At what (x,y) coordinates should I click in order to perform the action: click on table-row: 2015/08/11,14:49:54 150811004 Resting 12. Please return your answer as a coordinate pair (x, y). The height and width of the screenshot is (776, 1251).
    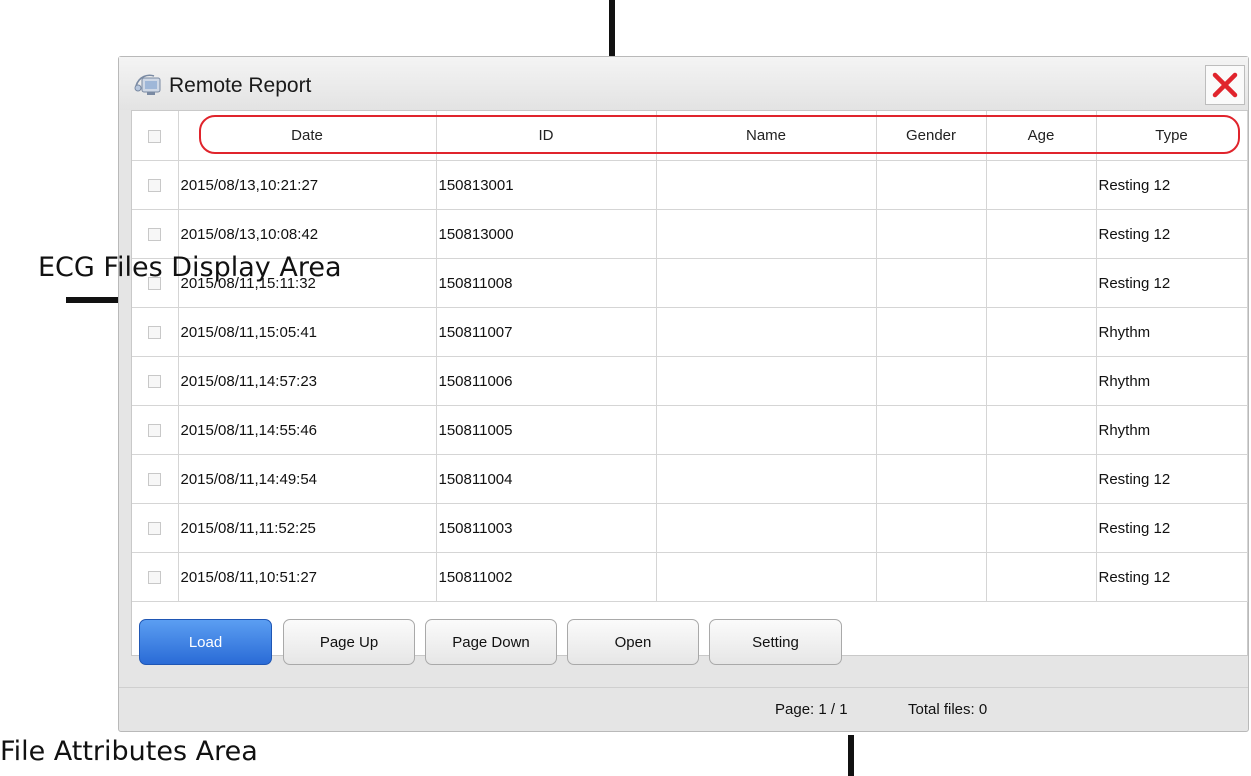
    Looking at the image, I should click on (690, 479).